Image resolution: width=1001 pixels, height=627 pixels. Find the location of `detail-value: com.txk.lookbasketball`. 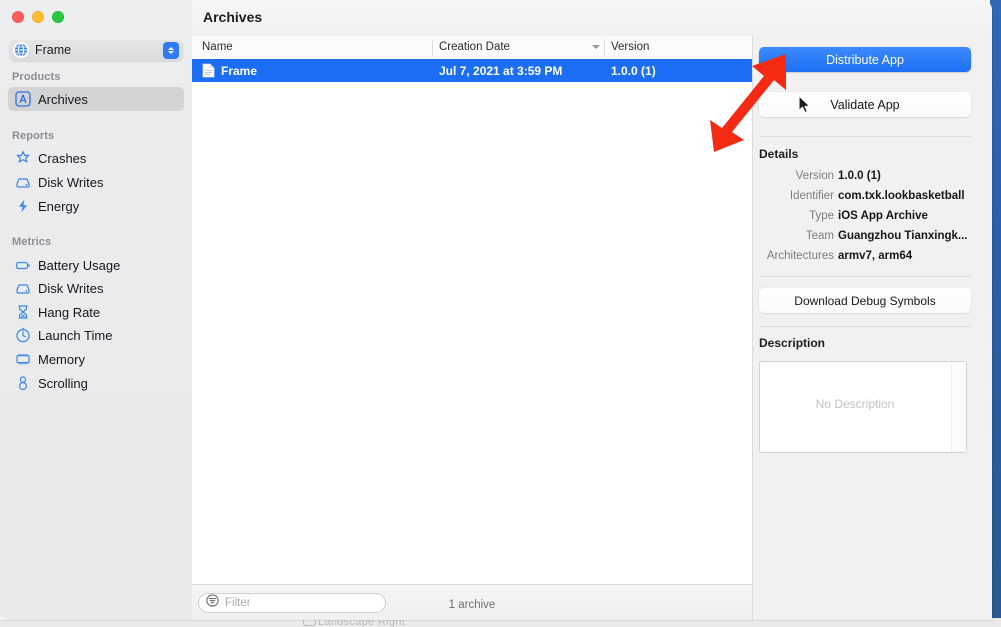

detail-value: com.txk.lookbasketball is located at coordinates (901, 196).